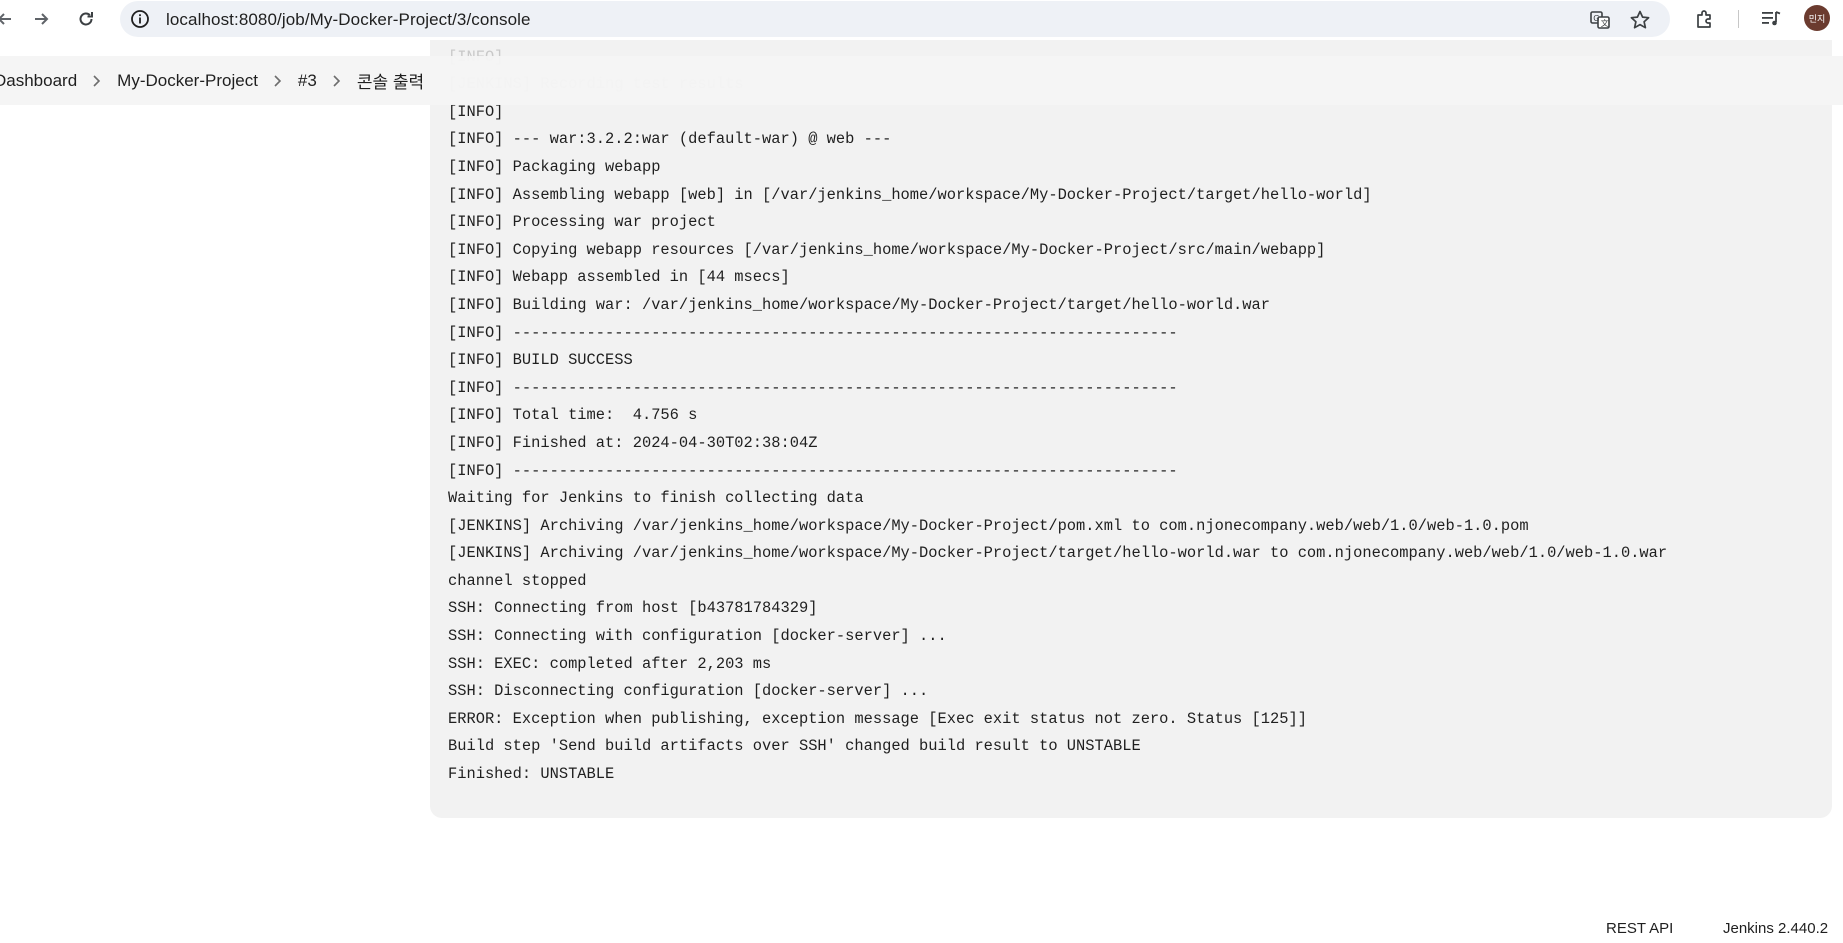 This screenshot has height=943, width=1843. I want to click on svg-text: G, so click(1596, 18).